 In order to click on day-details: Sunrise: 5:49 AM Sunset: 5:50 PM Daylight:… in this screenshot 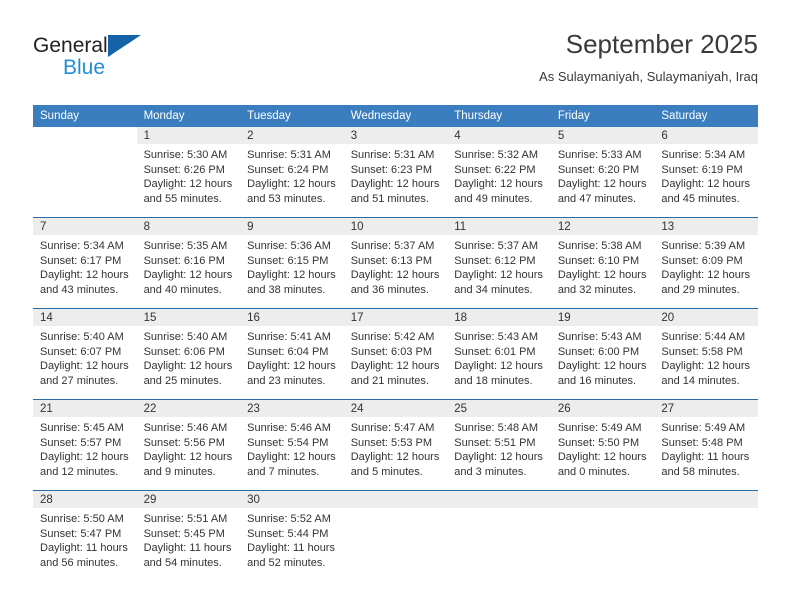, I will do `click(603, 448)`.